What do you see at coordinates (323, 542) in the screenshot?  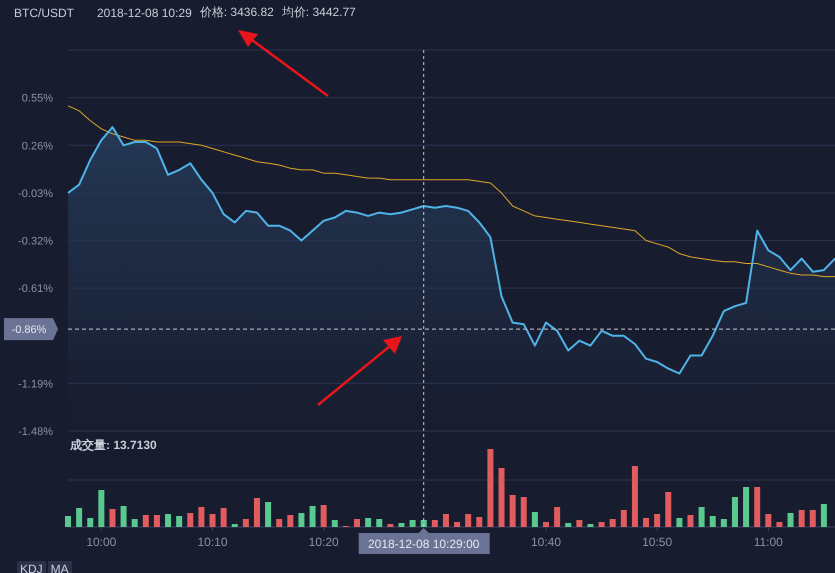 I see `time-label: 10:20` at bounding box center [323, 542].